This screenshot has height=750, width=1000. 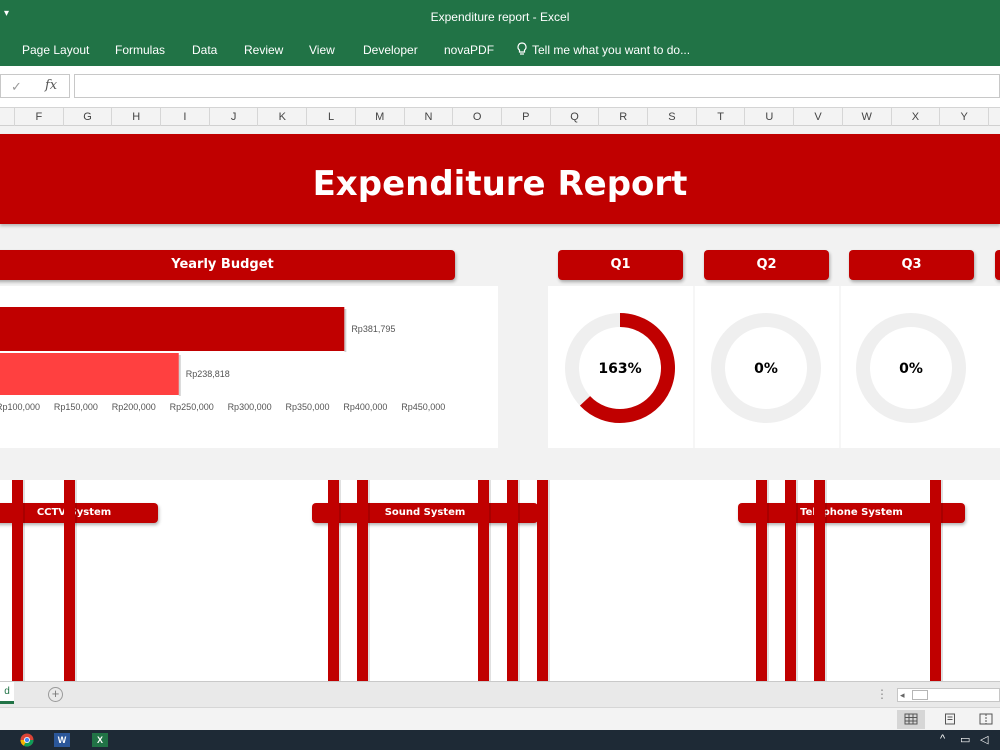 What do you see at coordinates (20, 407) in the screenshot?
I see `budget-axis-tick: Rp100,000` at bounding box center [20, 407].